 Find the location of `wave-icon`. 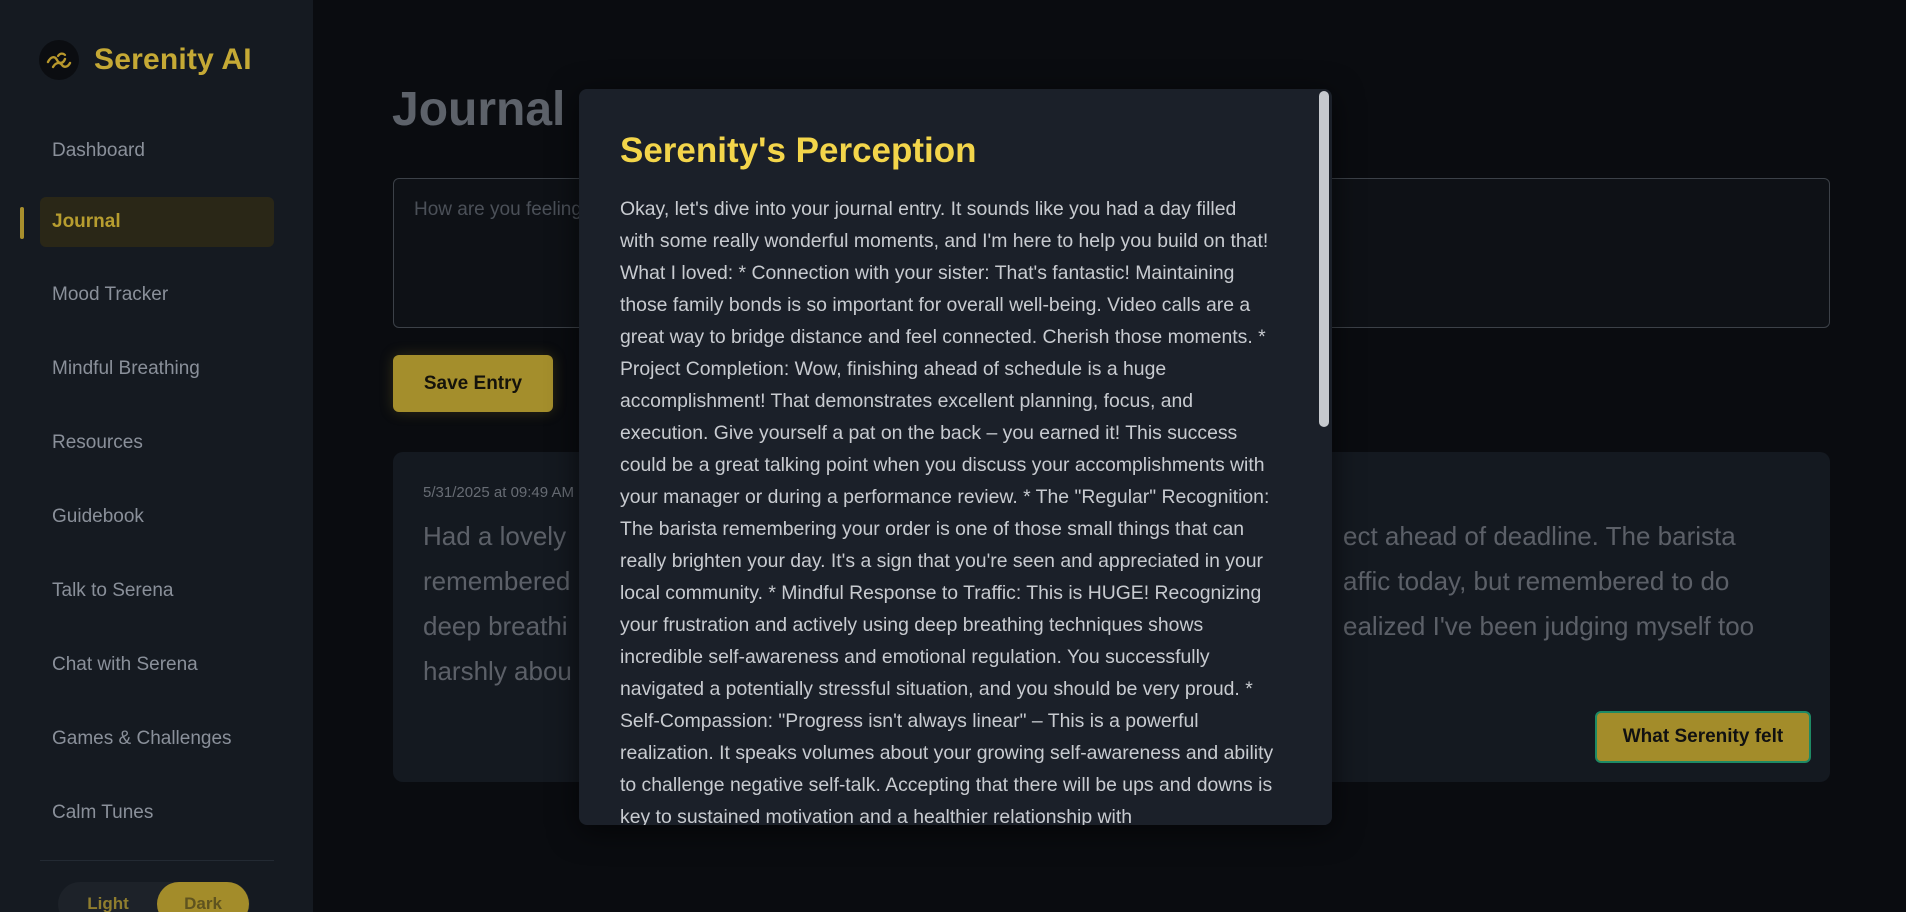

wave-icon is located at coordinates (59, 60).